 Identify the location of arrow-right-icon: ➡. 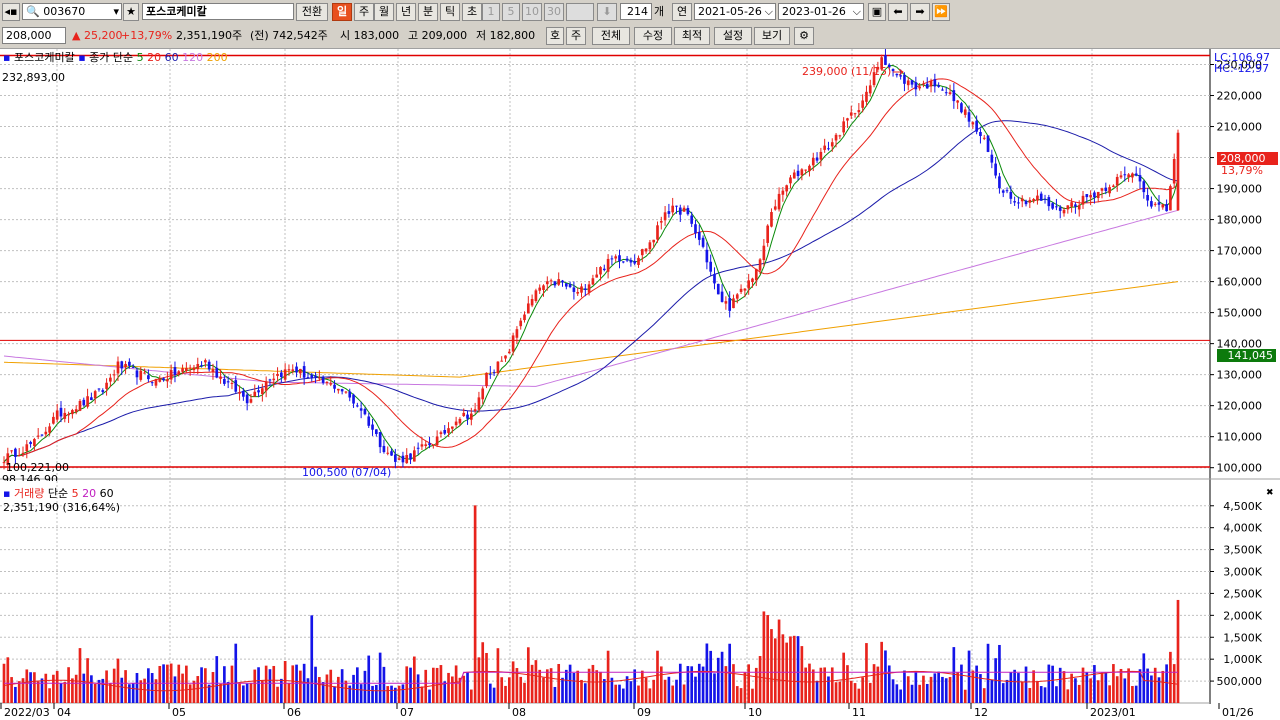
(920, 12).